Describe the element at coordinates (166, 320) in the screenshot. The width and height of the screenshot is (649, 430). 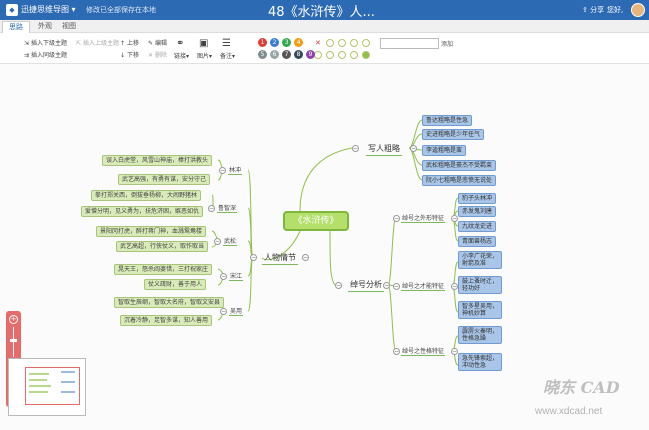
I see `leaf-topic: 沉着冷静，足智多谋，知人善用` at that location.